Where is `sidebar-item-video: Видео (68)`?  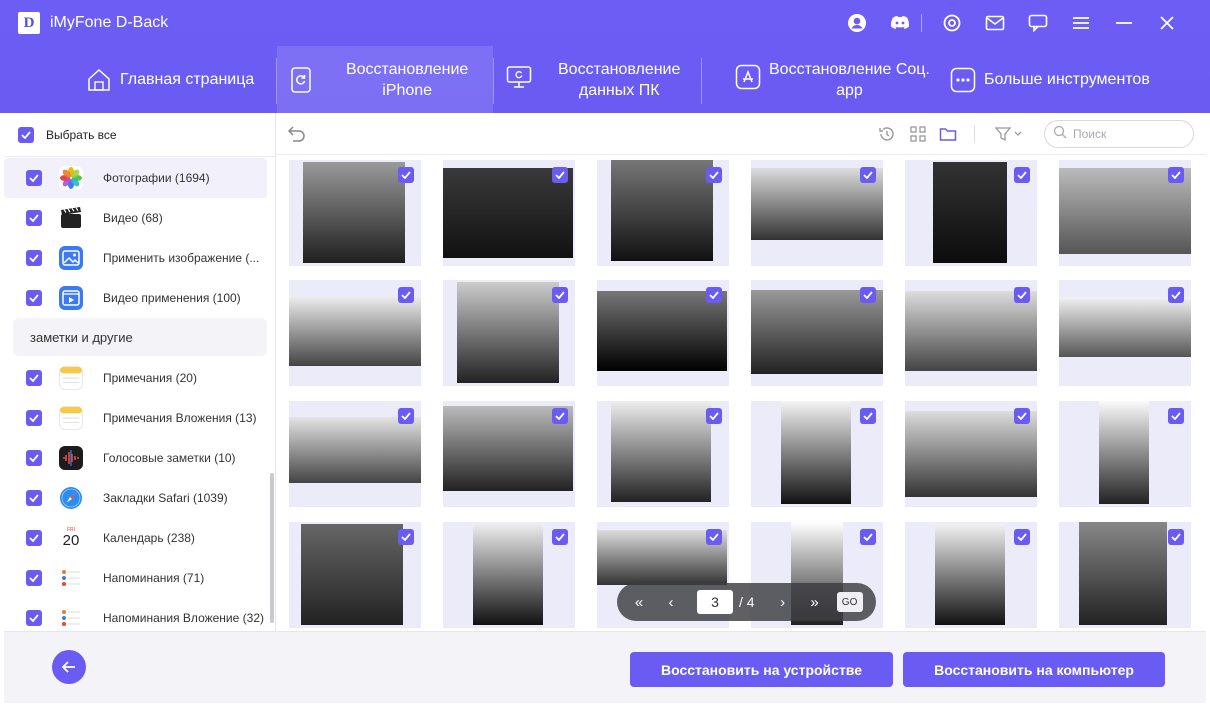 sidebar-item-video: Видео (68) is located at coordinates (135, 218).